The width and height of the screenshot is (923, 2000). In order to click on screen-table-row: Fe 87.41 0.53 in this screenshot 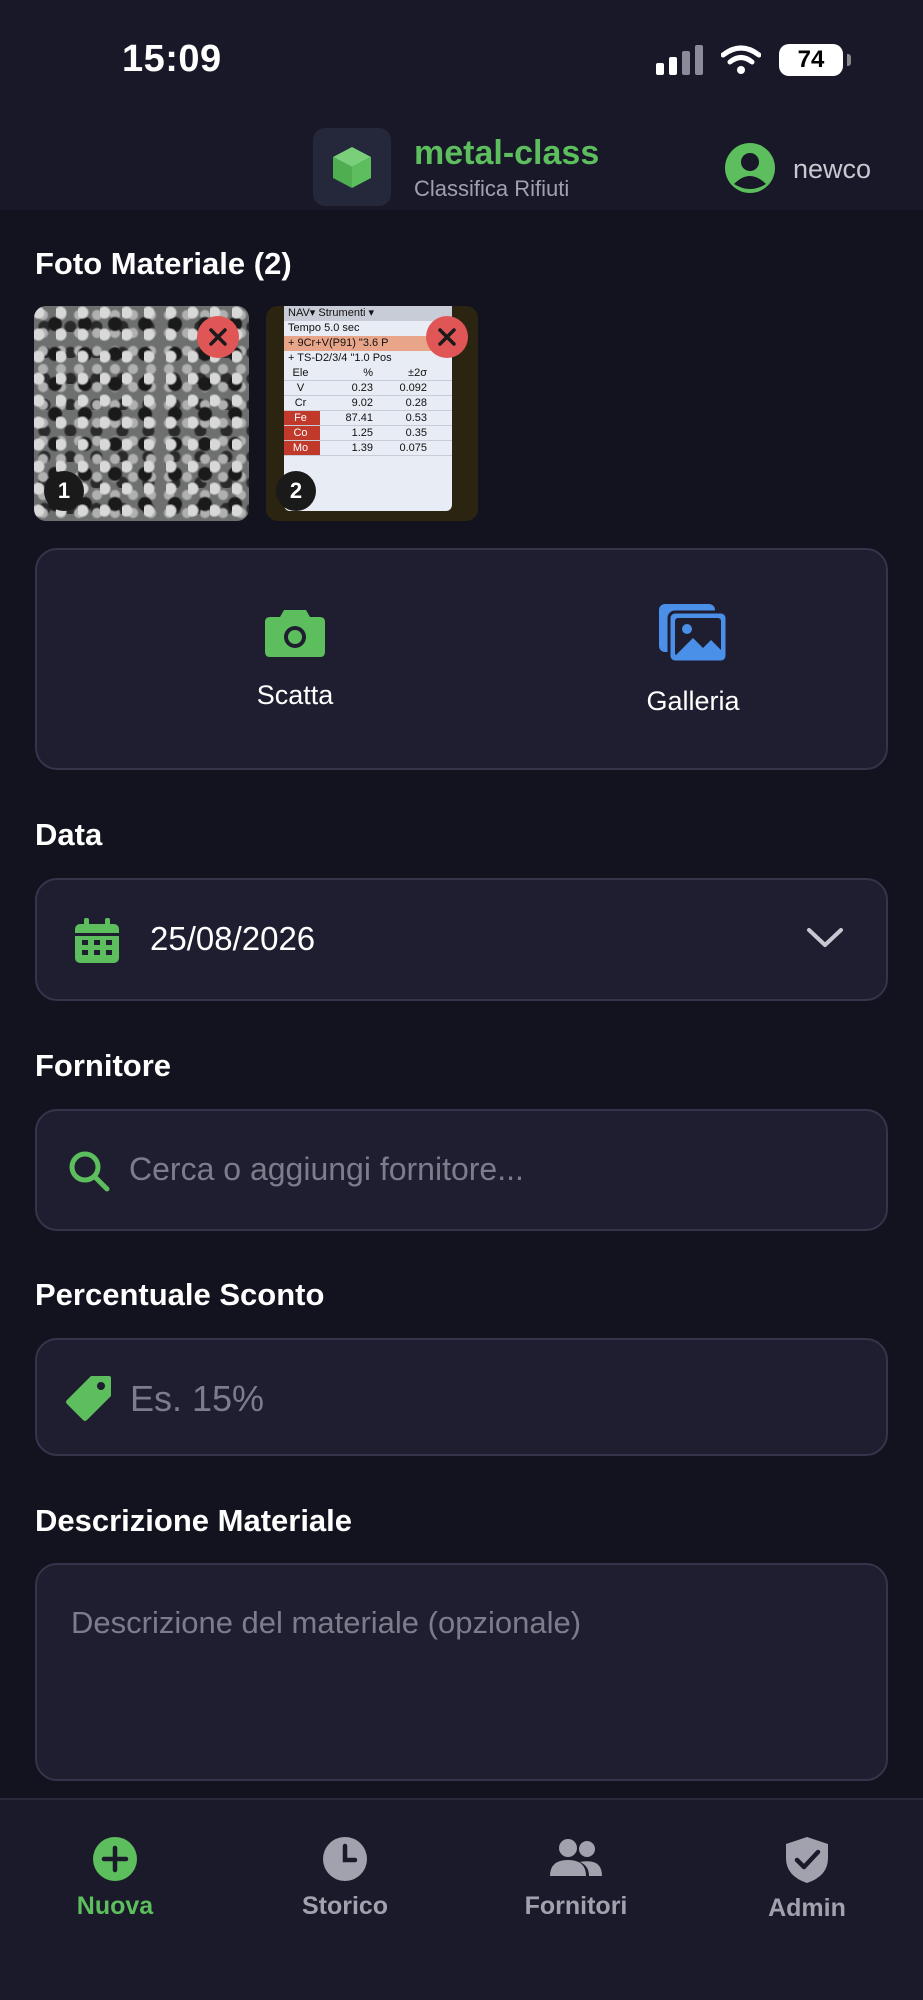, I will do `click(368, 418)`.